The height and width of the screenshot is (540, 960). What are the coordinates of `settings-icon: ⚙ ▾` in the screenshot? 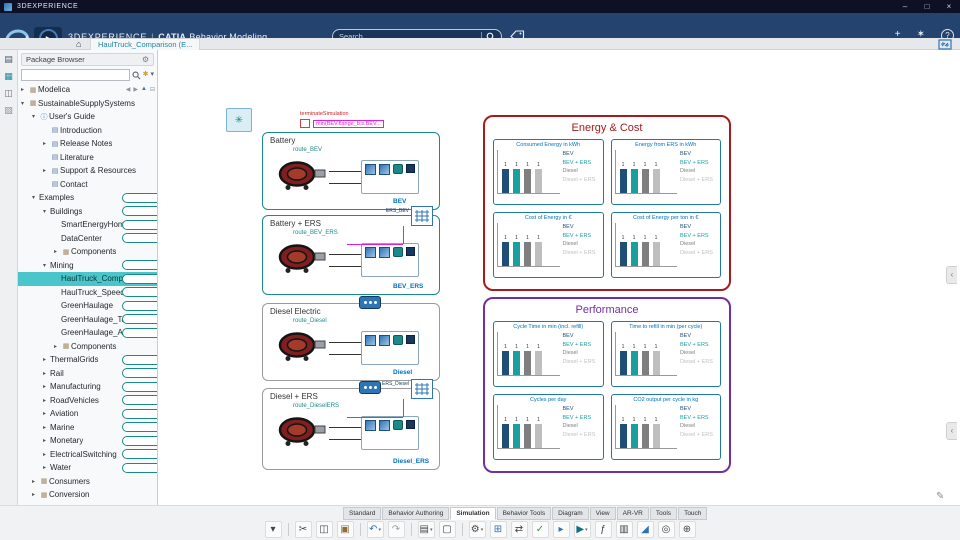 It's located at (477, 529).